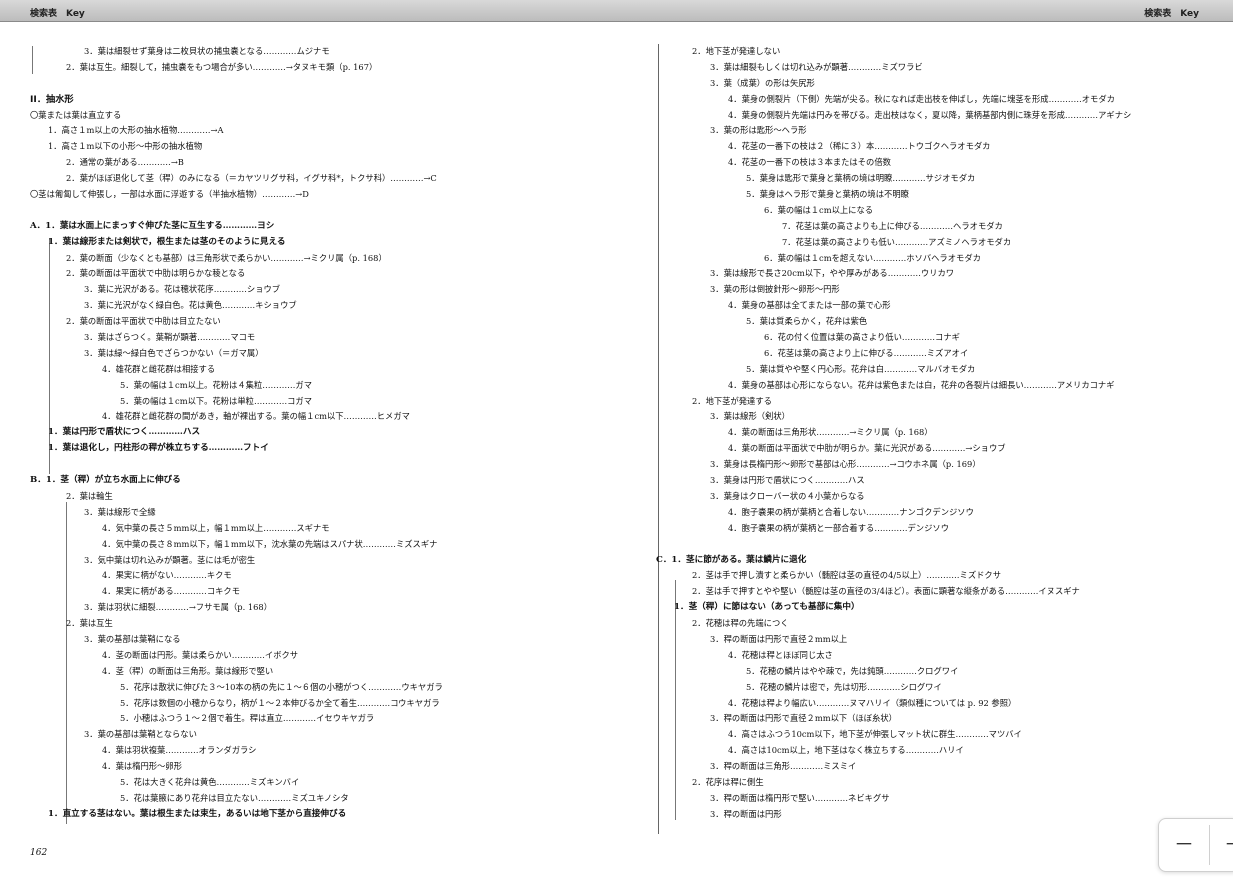 The height and width of the screenshot is (886, 1233). What do you see at coordinates (89, 495) in the screenshot?
I see `key-line: 2．葉は輪生` at bounding box center [89, 495].